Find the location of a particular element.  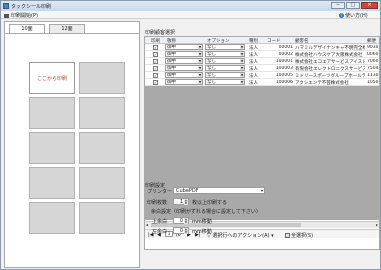

app-icon is located at coordinates (6, 6).